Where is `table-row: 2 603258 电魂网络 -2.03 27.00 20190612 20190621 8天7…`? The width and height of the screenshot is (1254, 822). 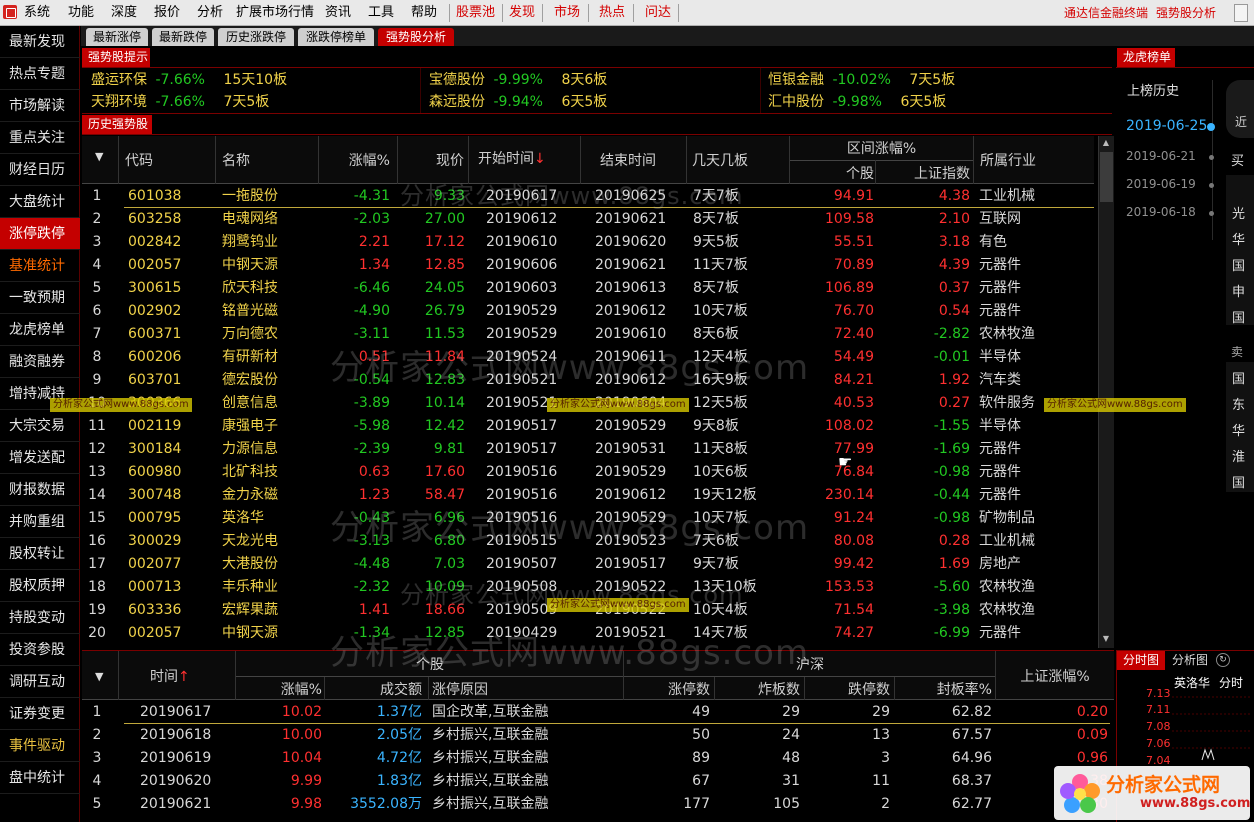
table-row: 2 603258 电魂网络 -2.03 27.00 20190612 20190621 8天7… is located at coordinates (588, 219).